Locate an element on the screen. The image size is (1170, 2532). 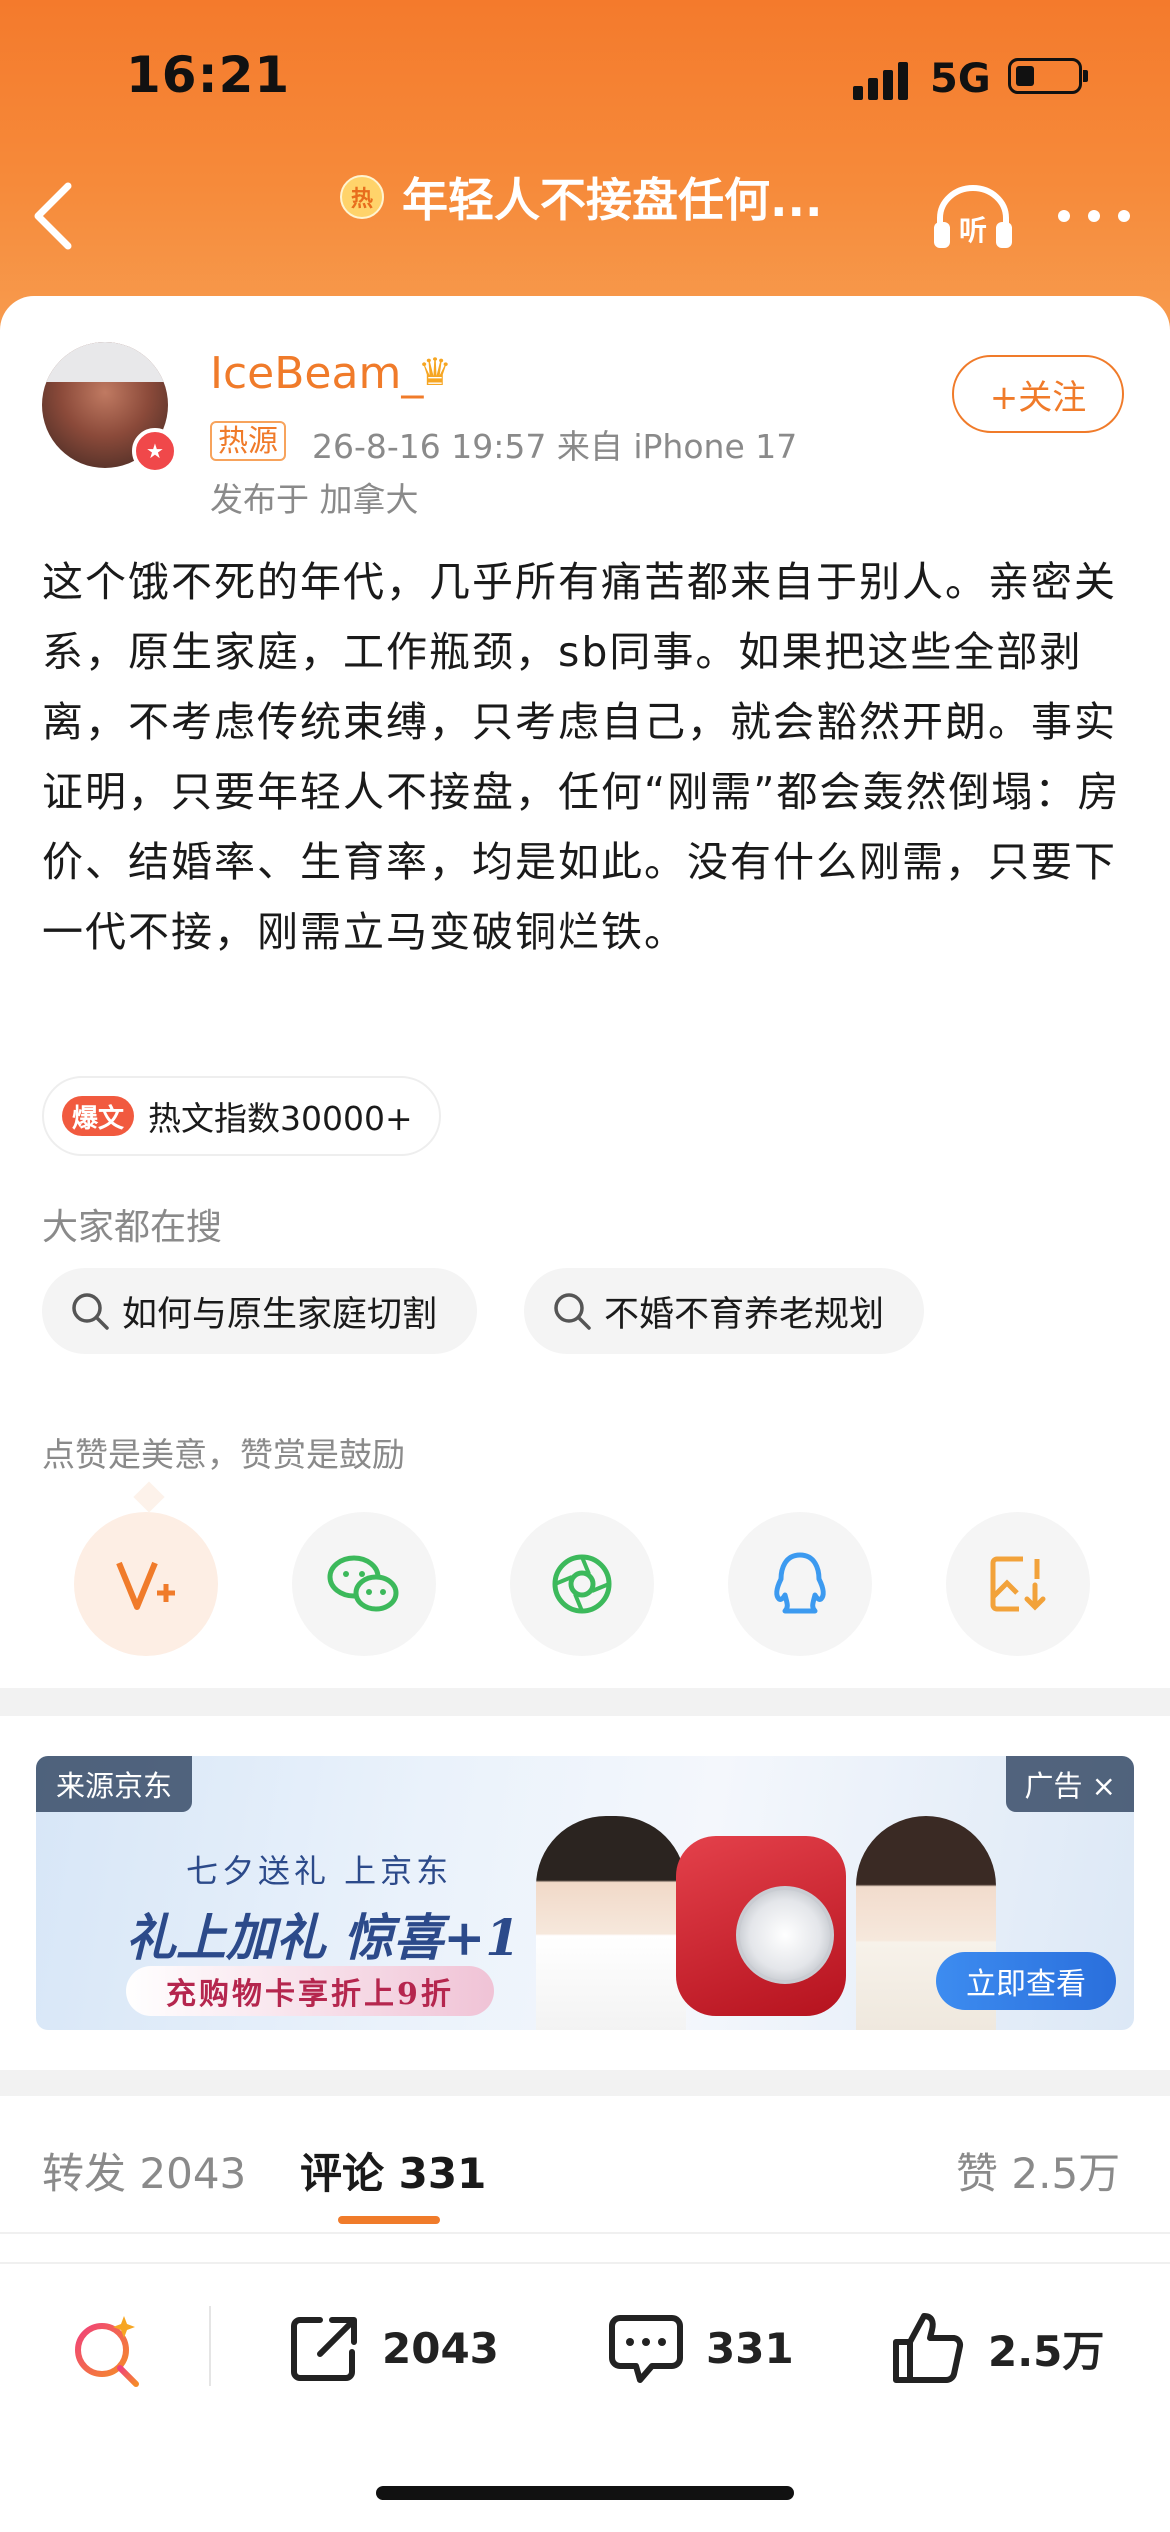
ad-slogan: 礼上加礼 惊喜+1 is located at coordinates (323, 1937).